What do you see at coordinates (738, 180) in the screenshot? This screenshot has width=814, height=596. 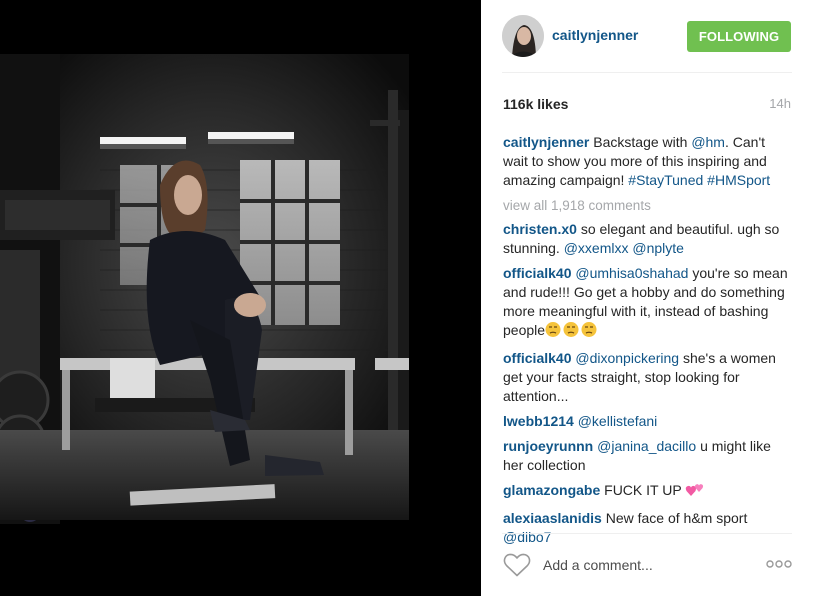 I see `hashtag-hmsport: #HMSport` at bounding box center [738, 180].